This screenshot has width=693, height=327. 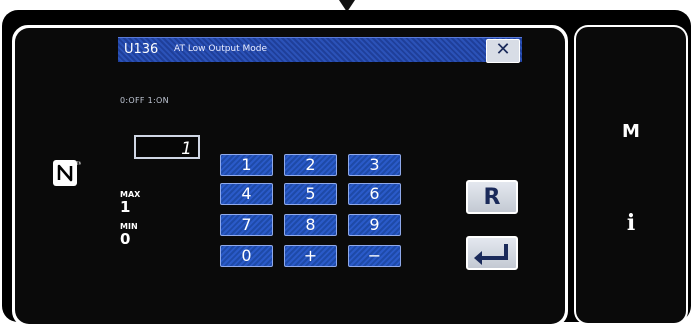 I want to click on key-2: 2, so click(x=310, y=165).